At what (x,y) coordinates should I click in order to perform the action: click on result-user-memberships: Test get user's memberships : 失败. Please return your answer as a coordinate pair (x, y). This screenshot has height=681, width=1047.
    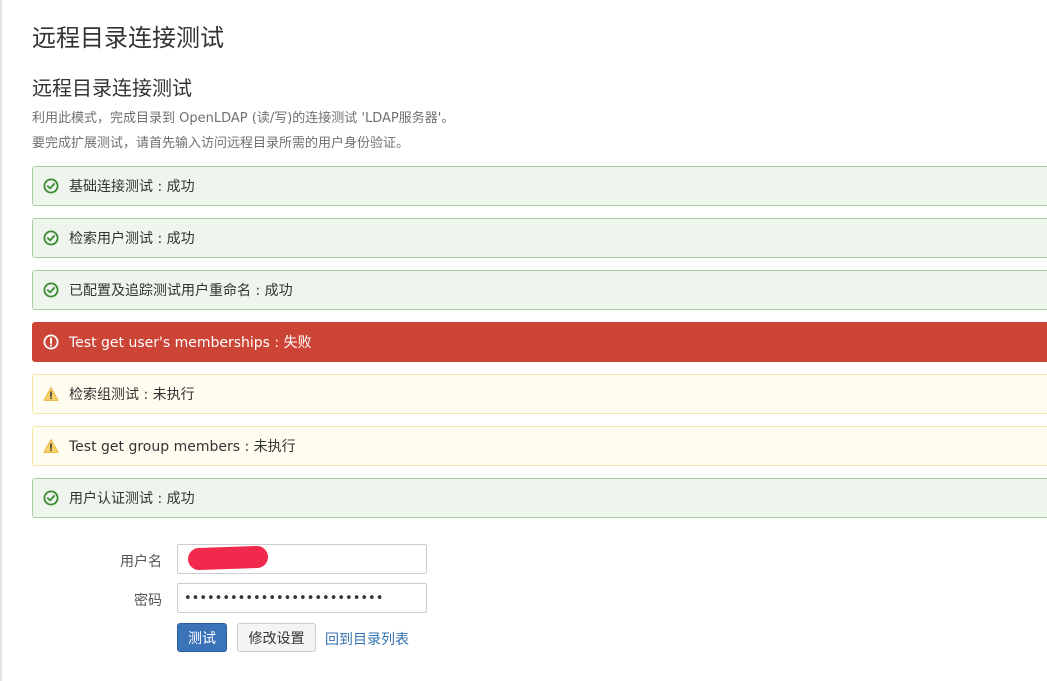
    Looking at the image, I should click on (539, 342).